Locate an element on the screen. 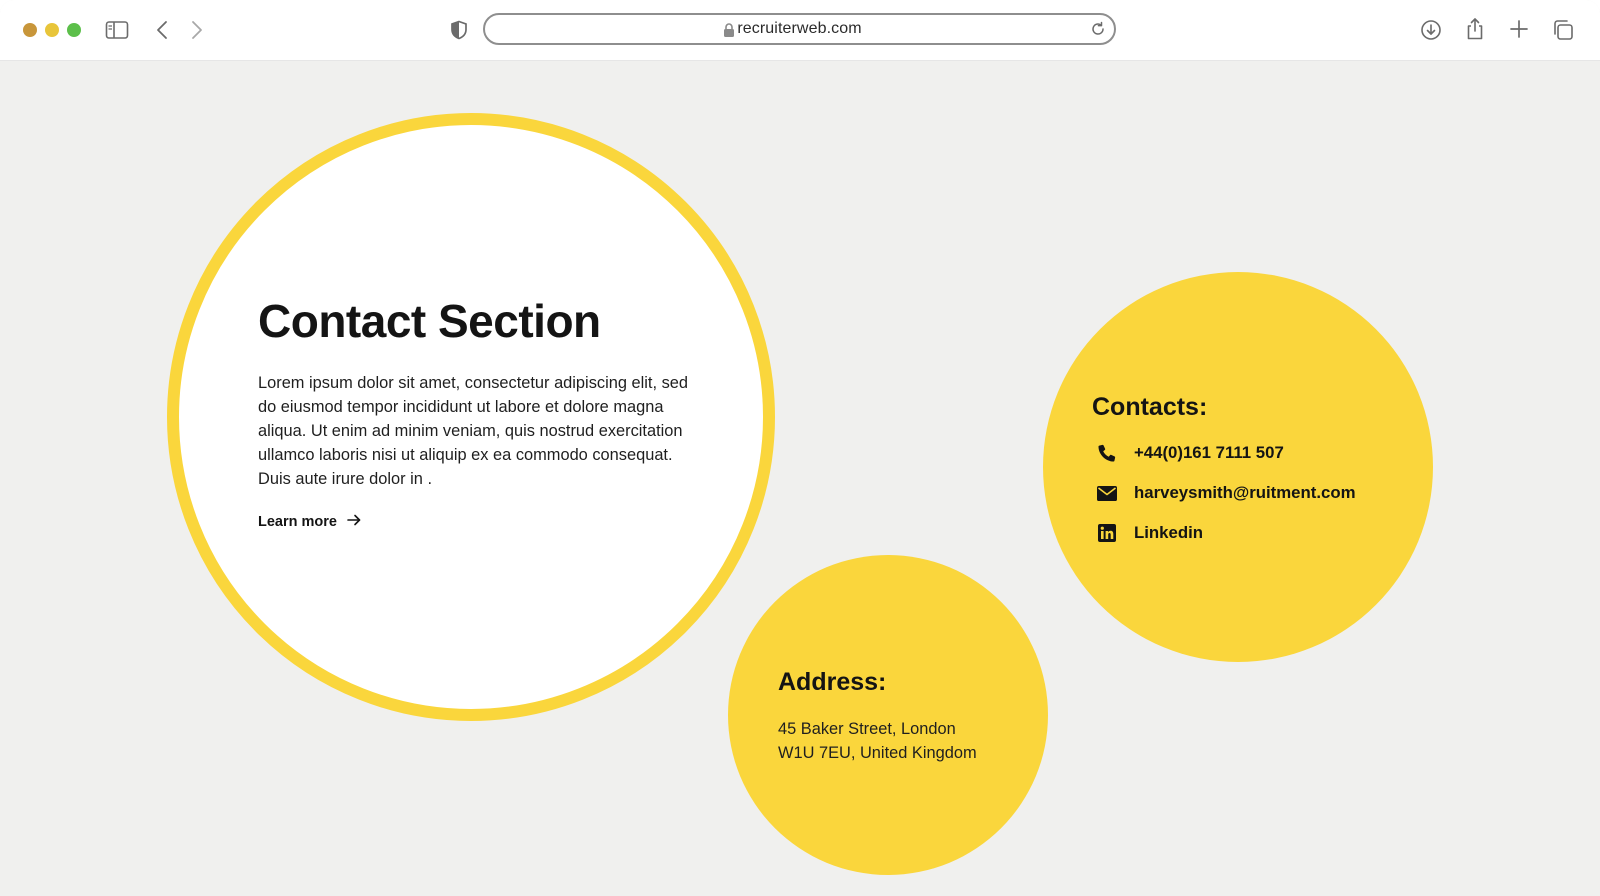  address-line-1: 45 Baker Street, London is located at coordinates (867, 729).